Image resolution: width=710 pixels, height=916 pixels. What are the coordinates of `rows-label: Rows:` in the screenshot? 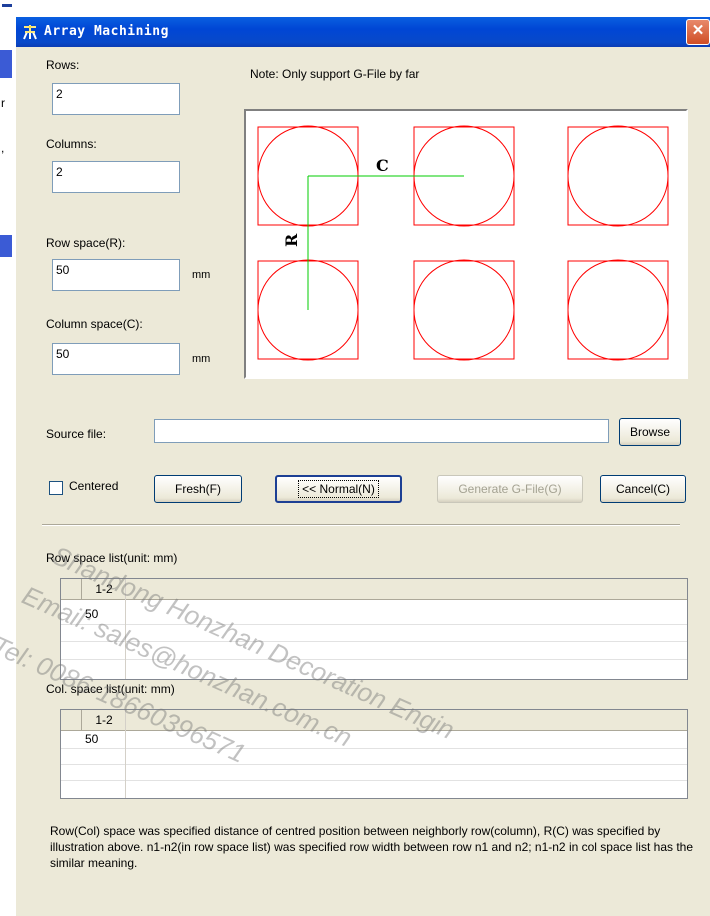 It's located at (63, 65).